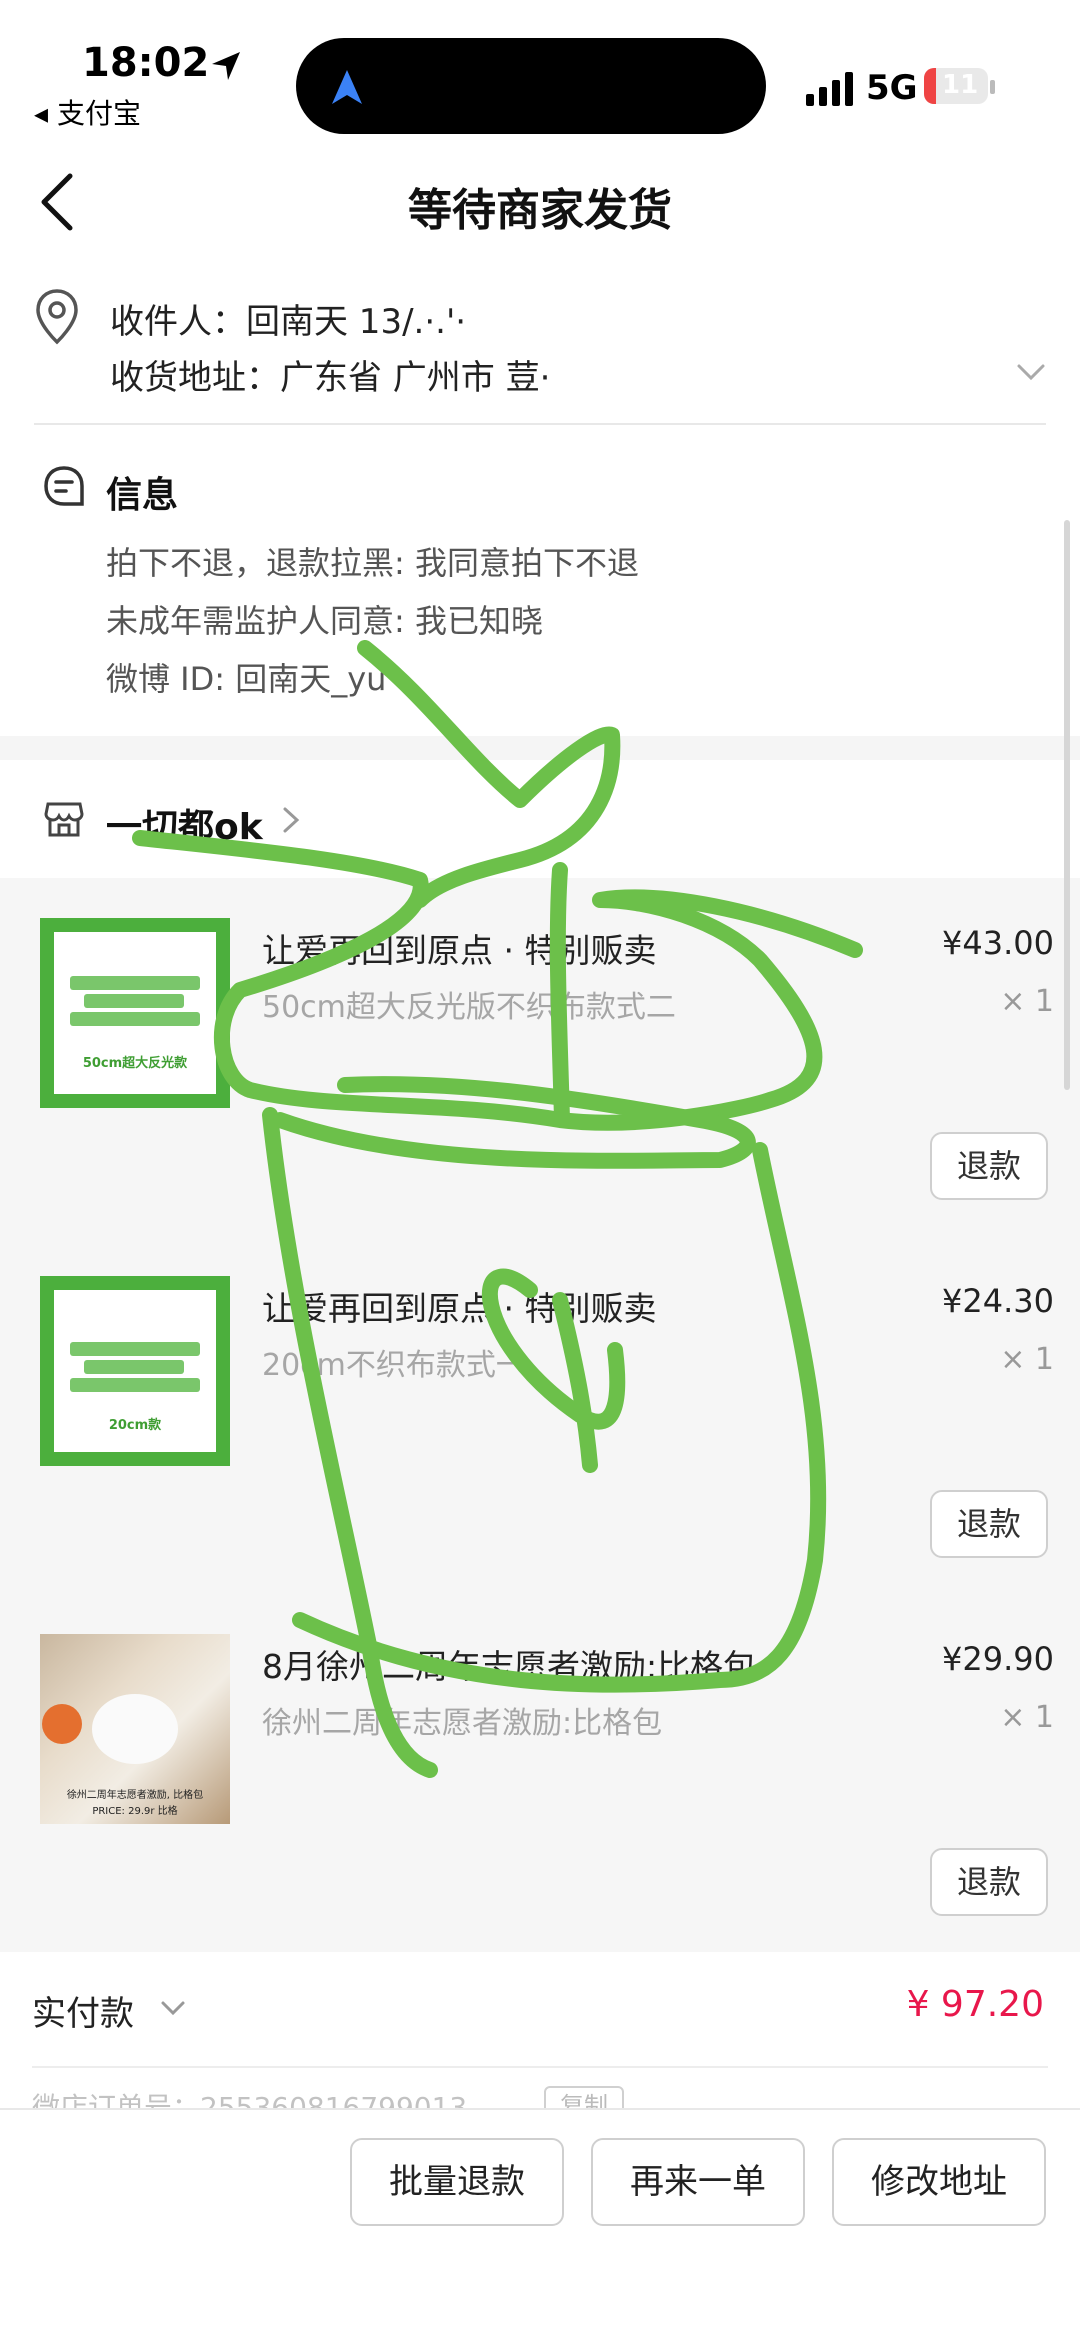  What do you see at coordinates (64, 486) in the screenshot?
I see `message-note-icon` at bounding box center [64, 486].